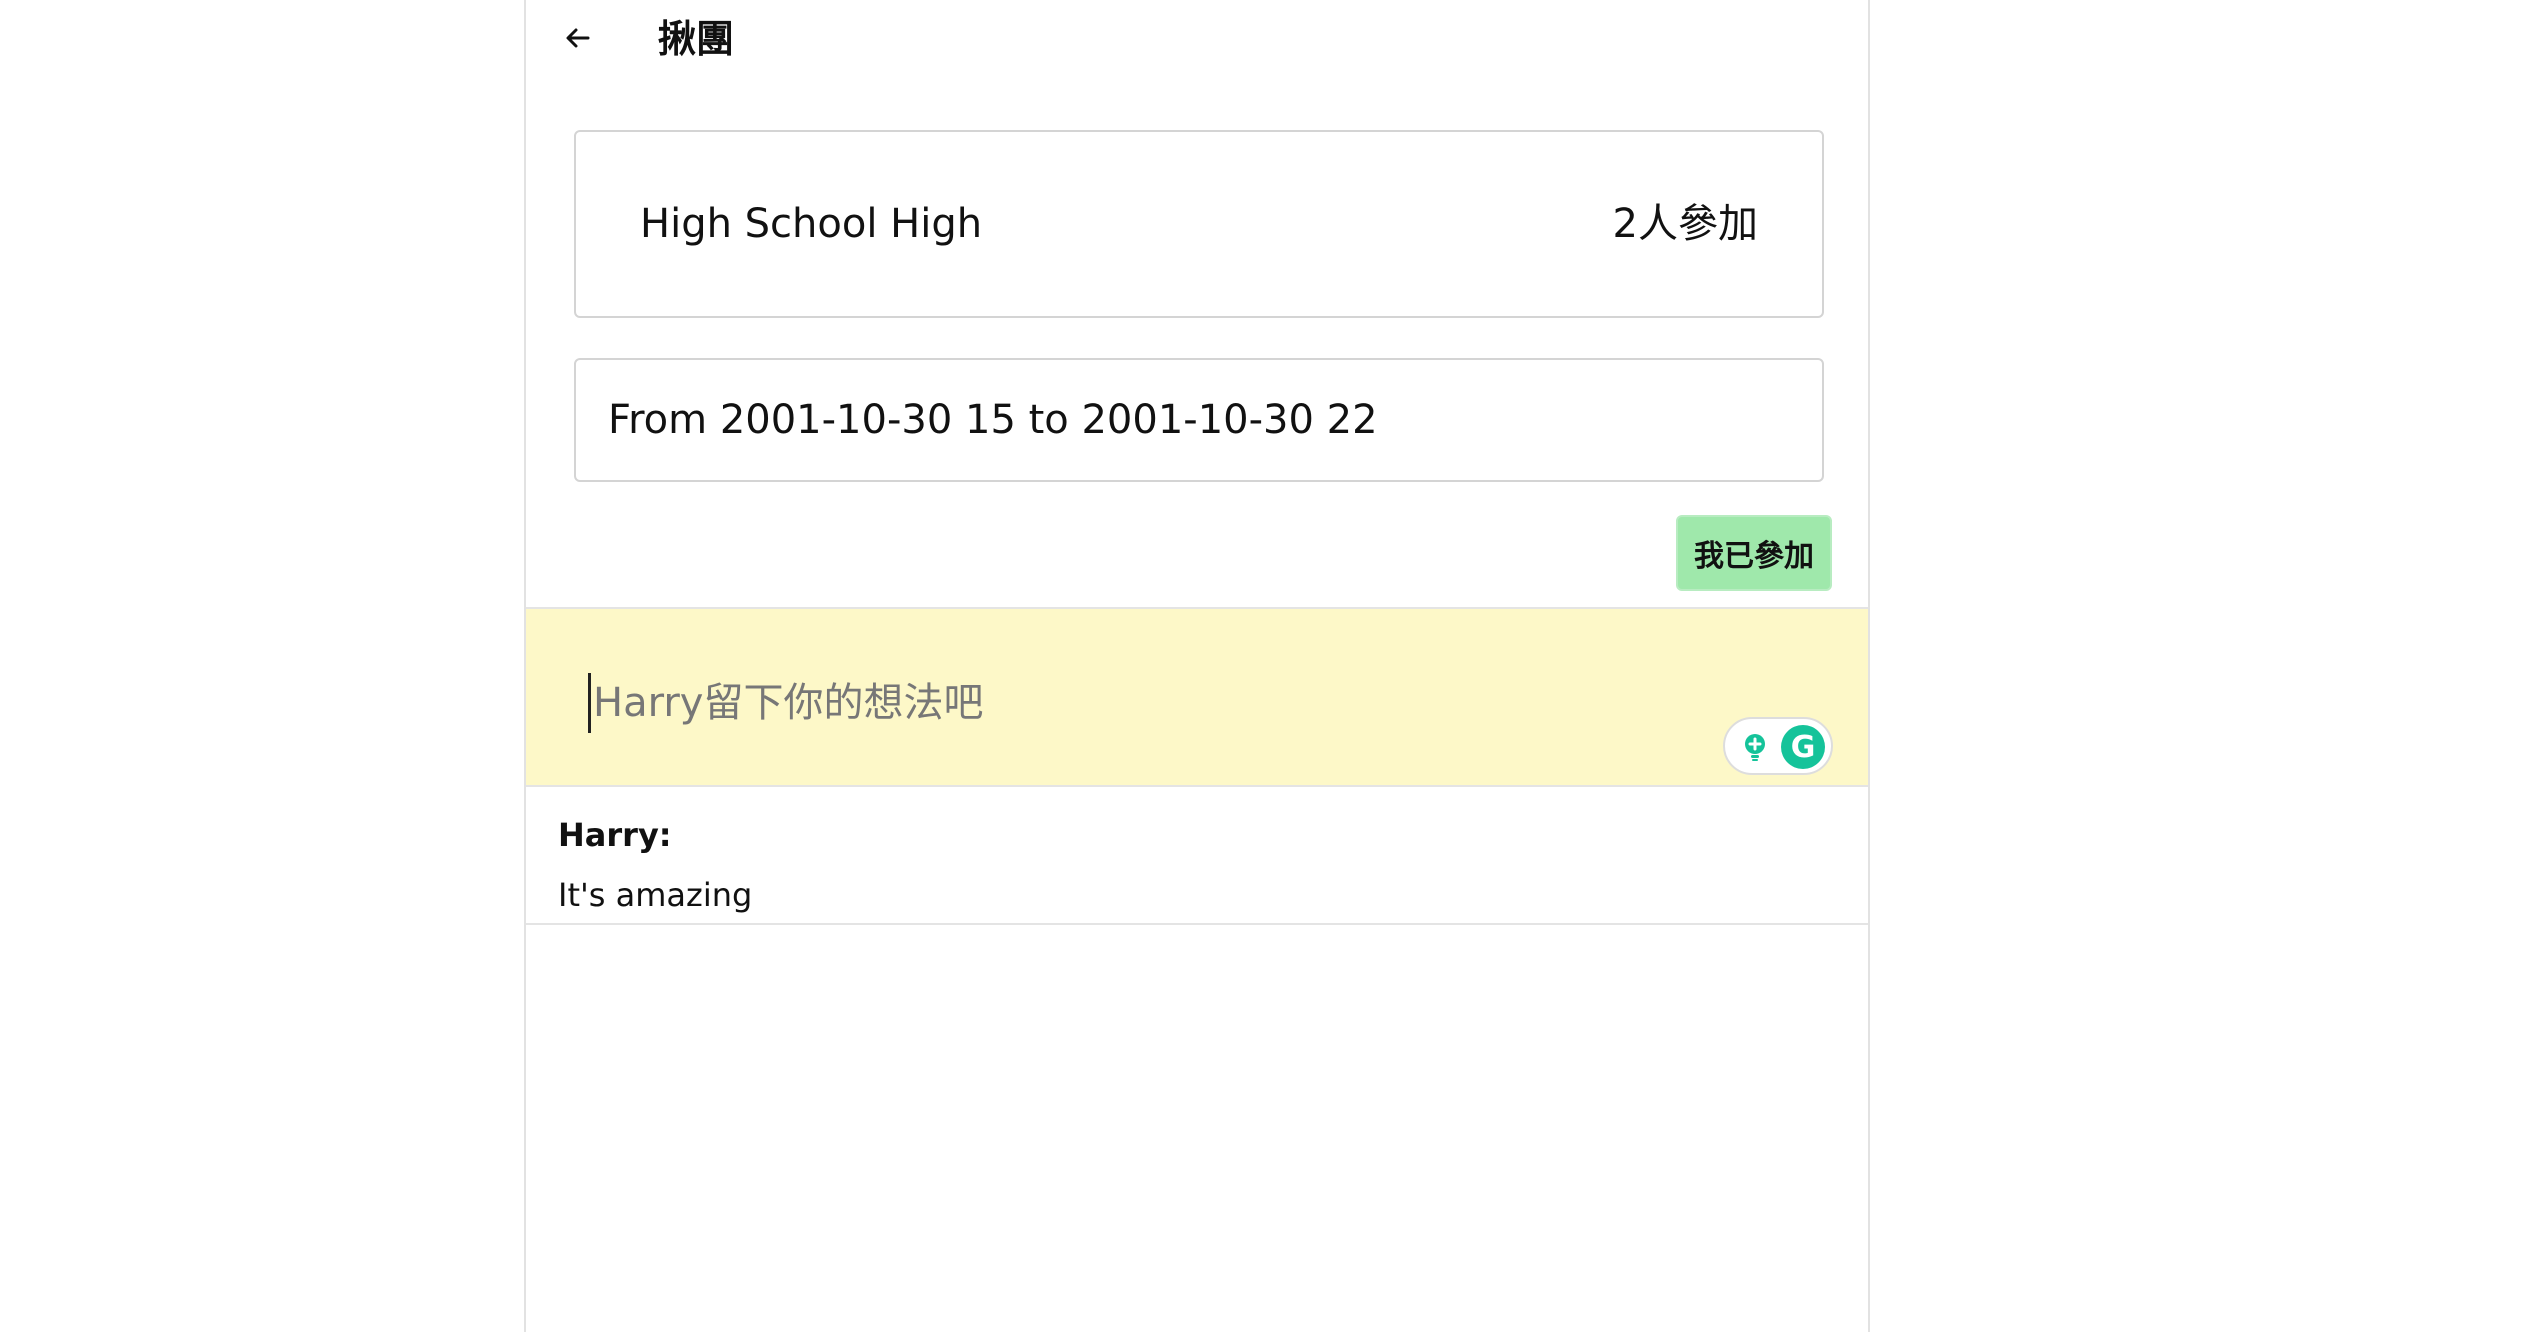 The height and width of the screenshot is (1332, 2532). Describe the element at coordinates (993, 420) in the screenshot. I see `event-time: From 2001-10-30 15 to 2001-10-30 22` at that location.